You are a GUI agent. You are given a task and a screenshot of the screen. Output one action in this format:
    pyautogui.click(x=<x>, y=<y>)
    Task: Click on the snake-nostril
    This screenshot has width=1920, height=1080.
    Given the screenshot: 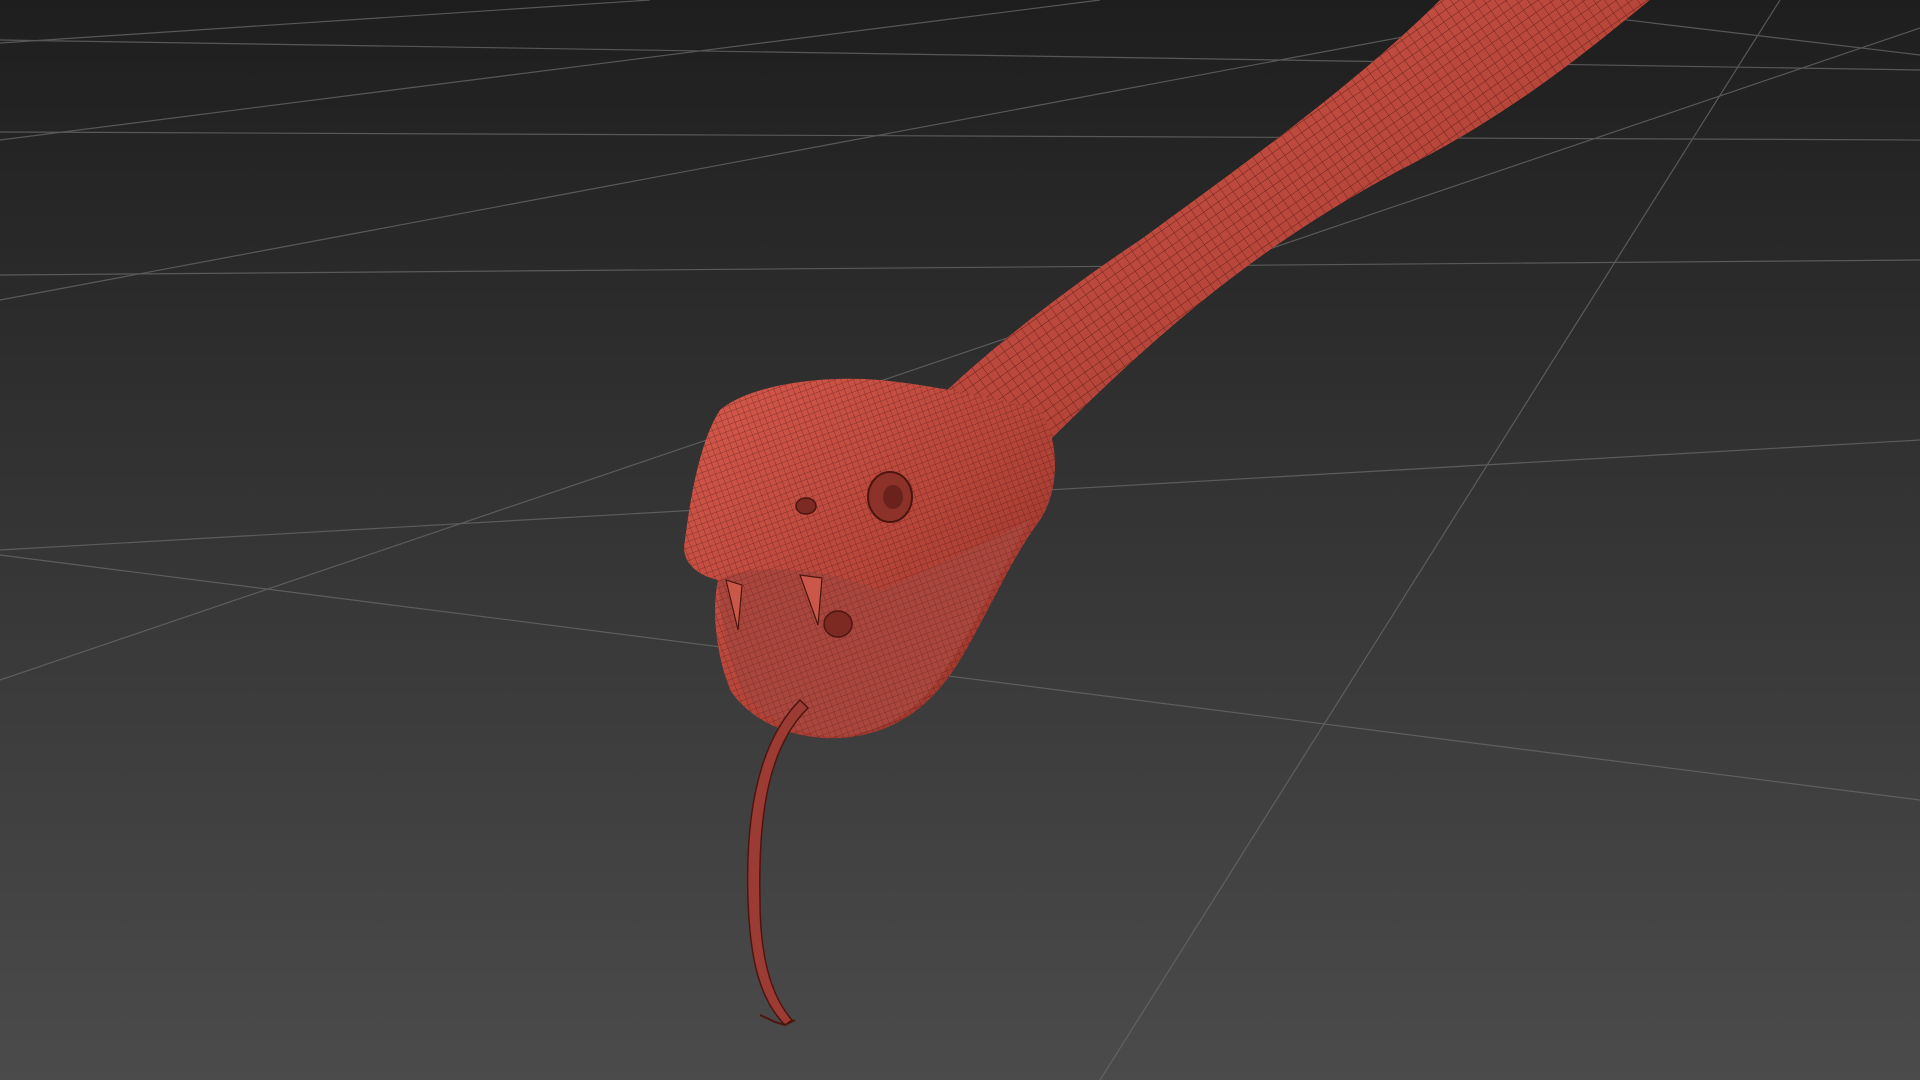 What is the action you would take?
    pyautogui.click(x=806, y=506)
    